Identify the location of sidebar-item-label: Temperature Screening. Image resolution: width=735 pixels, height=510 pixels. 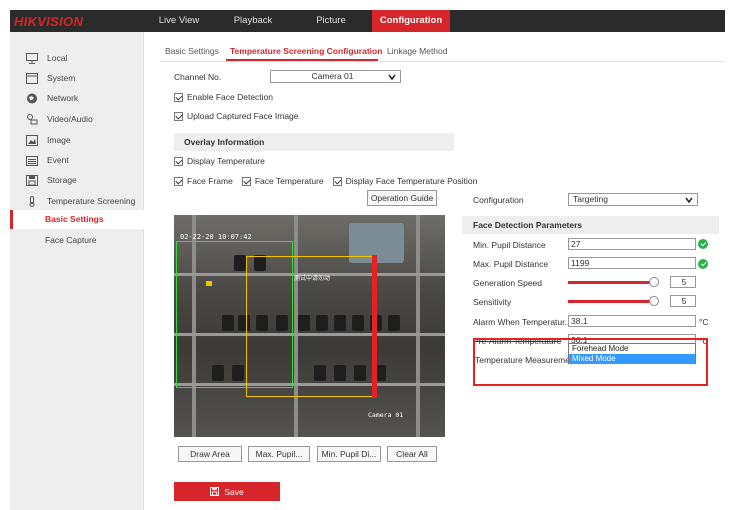
(91, 201).